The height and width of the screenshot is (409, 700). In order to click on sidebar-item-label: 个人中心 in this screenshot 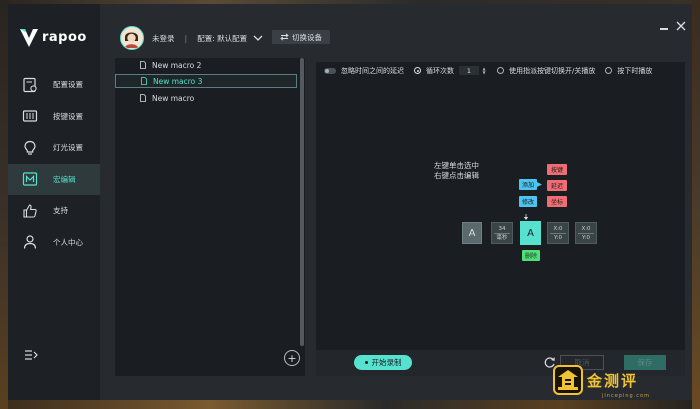, I will do `click(68, 242)`.